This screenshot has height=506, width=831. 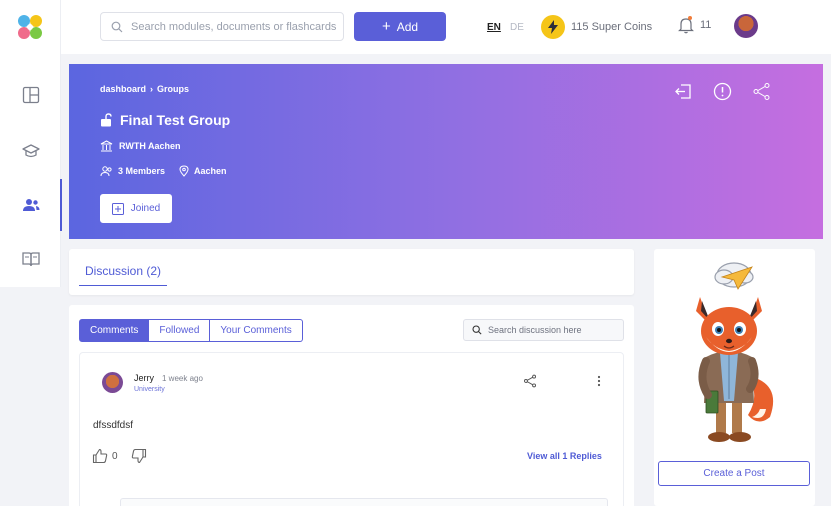 I want to click on thumbs-up-icon, so click(x=100, y=456).